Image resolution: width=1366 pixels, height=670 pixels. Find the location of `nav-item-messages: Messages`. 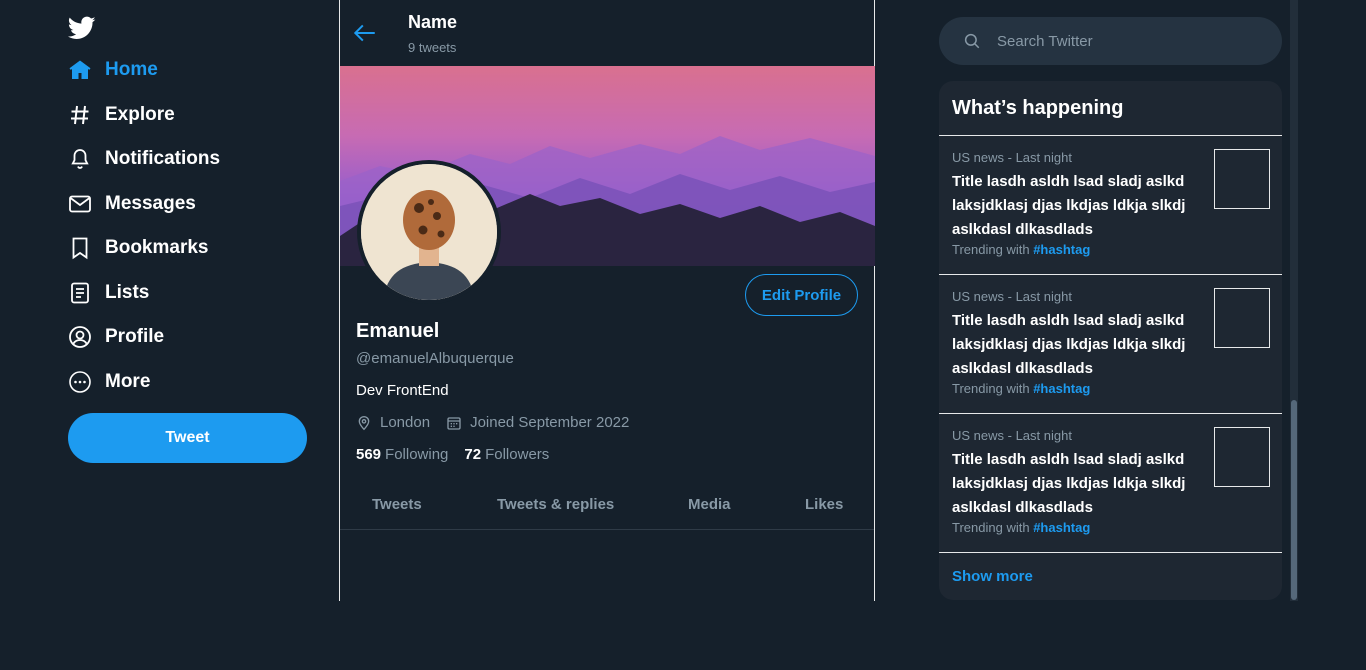

nav-item-messages: Messages is located at coordinates (132, 204).